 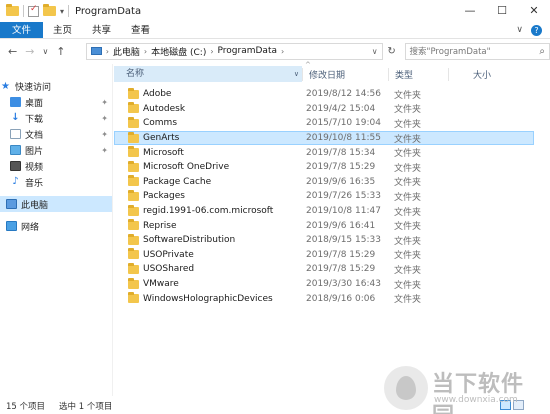 I want to click on maximize-button: ☐, so click(x=502, y=11).